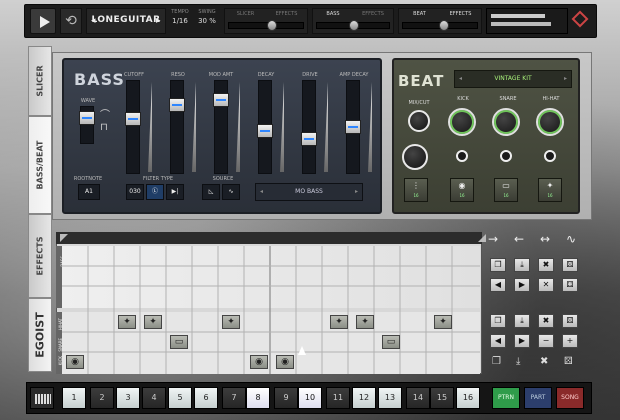  I want to click on wave-handle, so click(87, 118).